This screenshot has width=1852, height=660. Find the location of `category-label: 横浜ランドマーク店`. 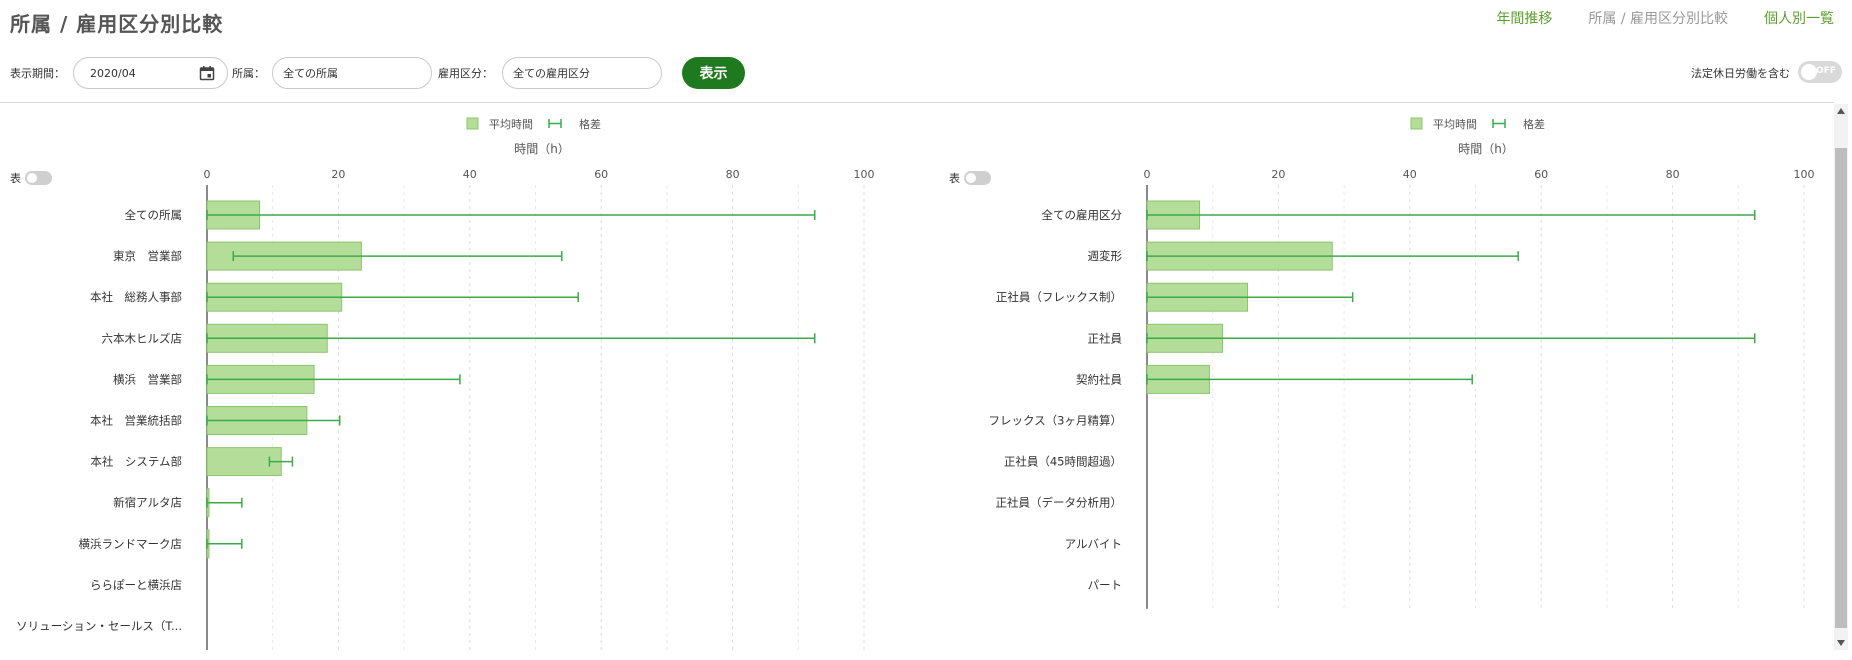

category-label: 横浜ランドマーク店 is located at coordinates (131, 544).